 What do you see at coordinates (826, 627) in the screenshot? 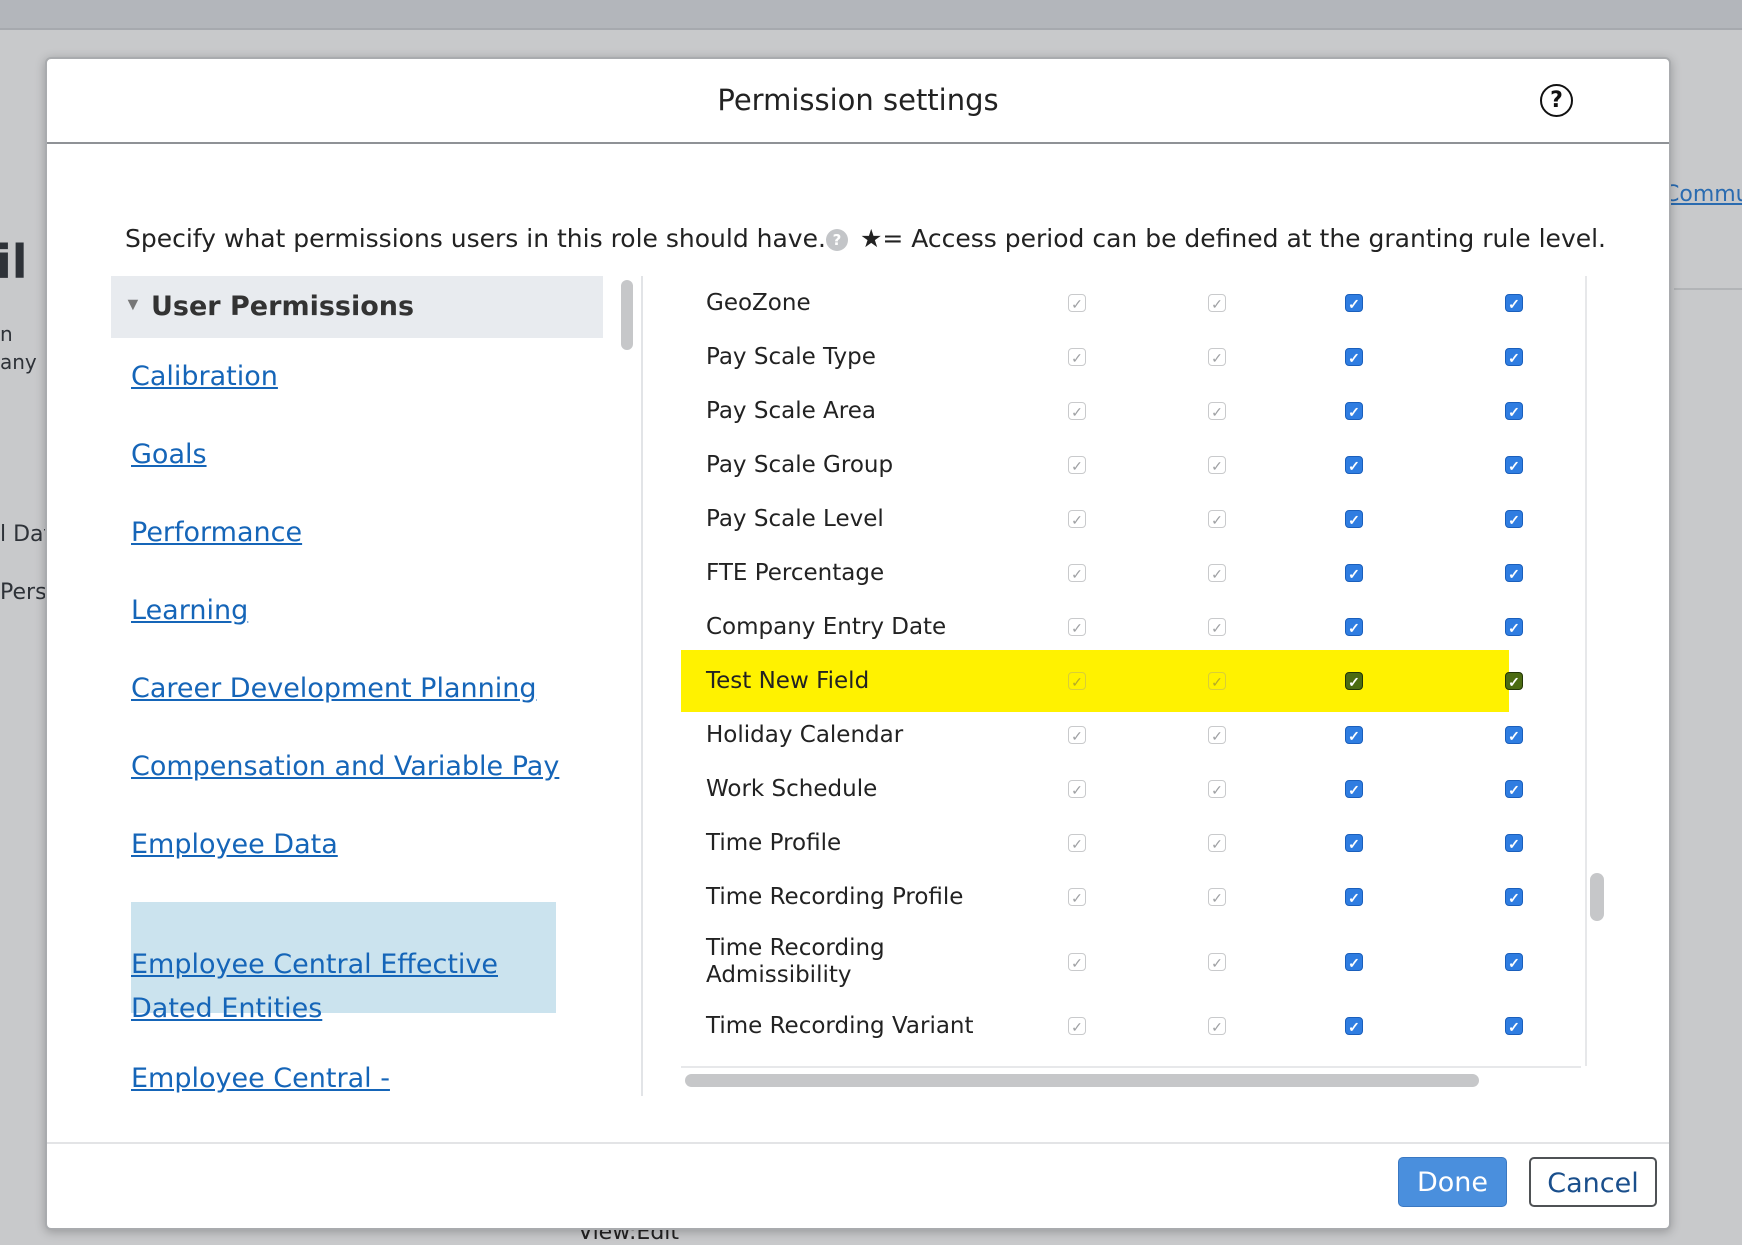
I see `row-label: Company Entry Date` at bounding box center [826, 627].